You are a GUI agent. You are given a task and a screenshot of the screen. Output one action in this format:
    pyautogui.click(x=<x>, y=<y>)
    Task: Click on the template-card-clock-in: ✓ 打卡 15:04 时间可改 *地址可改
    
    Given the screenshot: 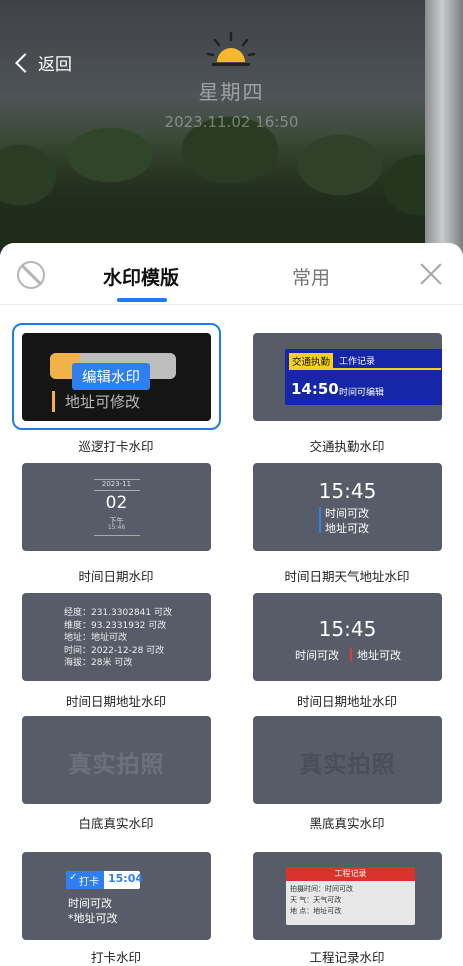 What is the action you would take?
    pyautogui.click(x=116, y=896)
    